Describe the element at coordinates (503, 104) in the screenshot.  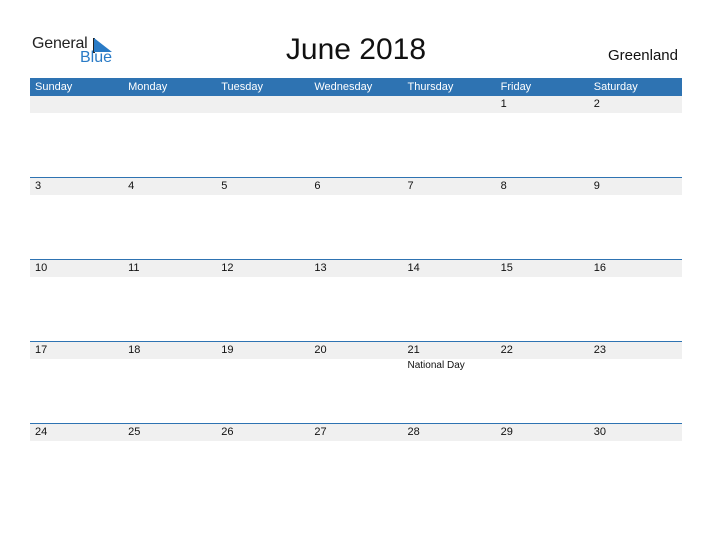
I see `day-number: 1` at that location.